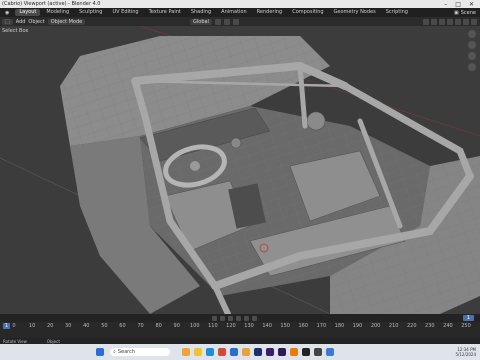 This screenshot has width=480, height=360. I want to click on windows-taskbar: ⌕ Search 12:34 PM 5/12/2024, so click(240, 352).